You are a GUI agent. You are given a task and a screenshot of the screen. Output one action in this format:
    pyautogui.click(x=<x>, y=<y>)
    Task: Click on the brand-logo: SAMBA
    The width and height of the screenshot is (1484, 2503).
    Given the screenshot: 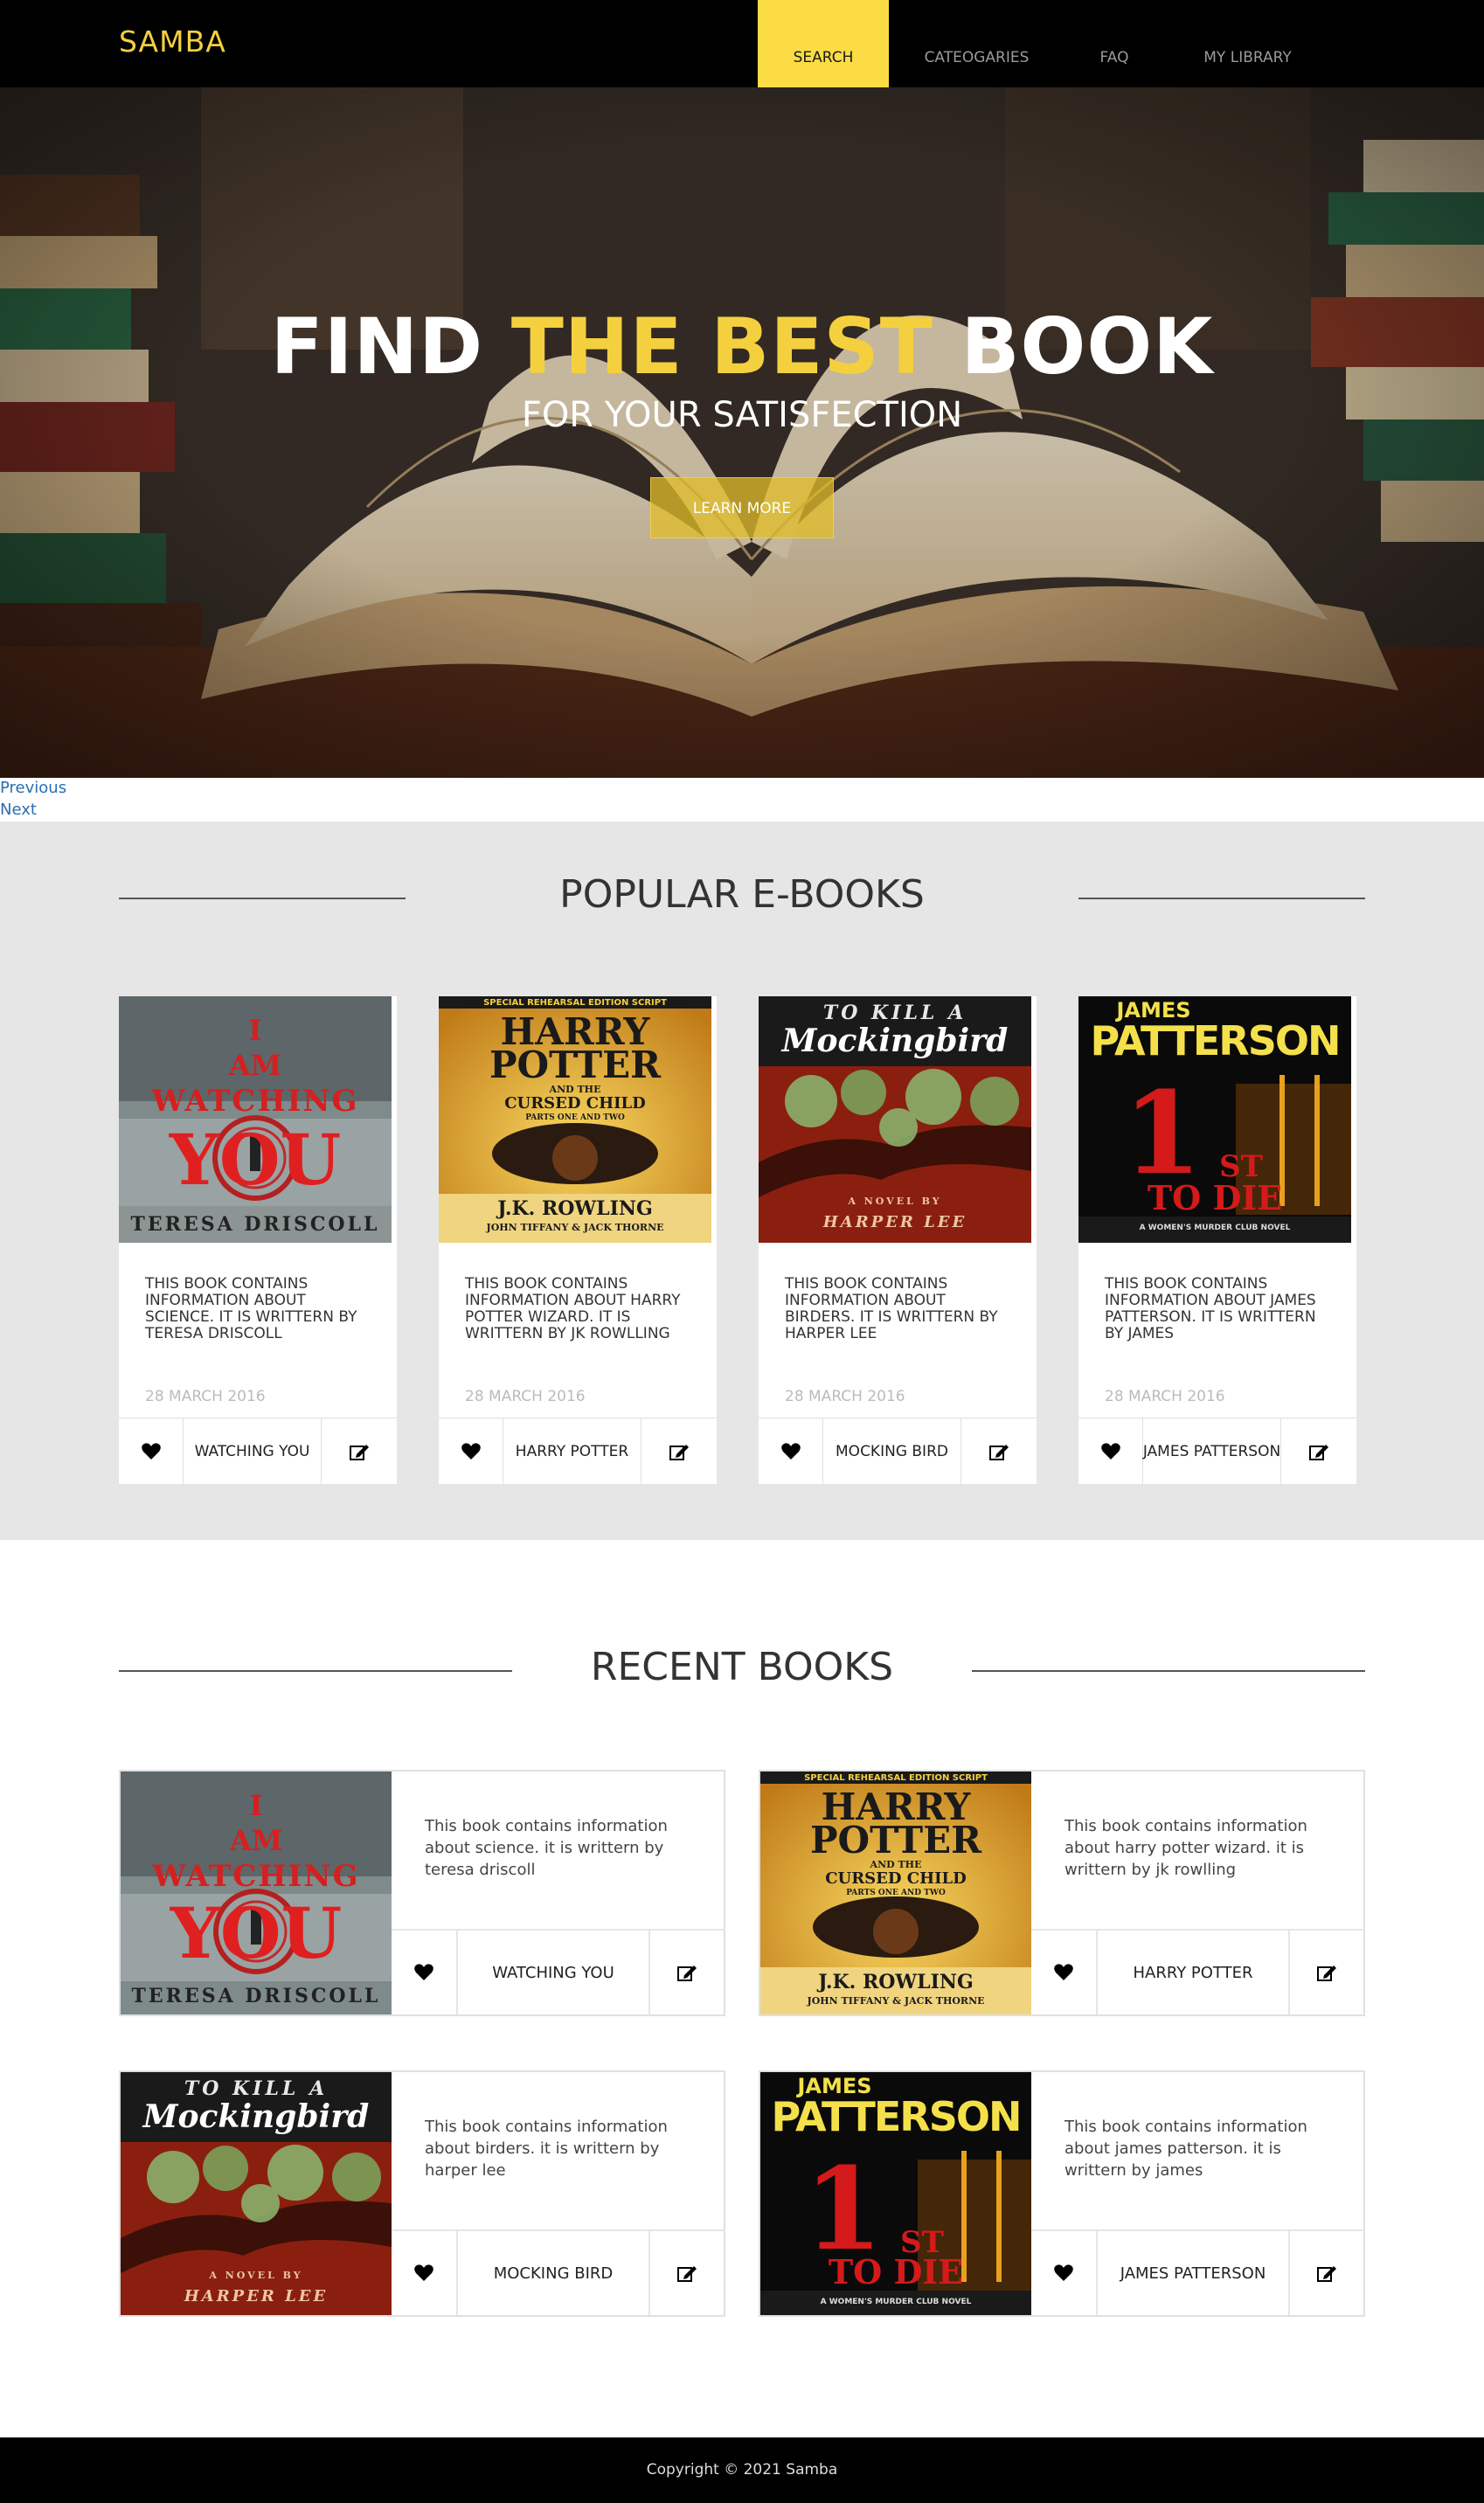 What is the action you would take?
    pyautogui.click(x=172, y=41)
    